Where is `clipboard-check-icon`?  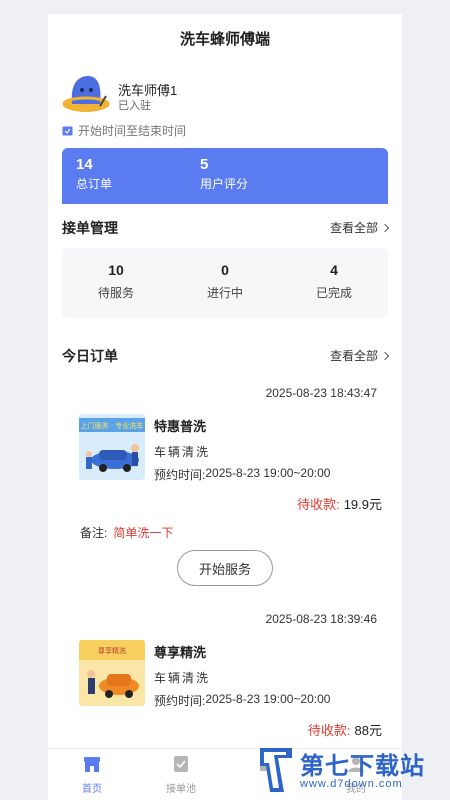 clipboard-check-icon is located at coordinates (181, 764).